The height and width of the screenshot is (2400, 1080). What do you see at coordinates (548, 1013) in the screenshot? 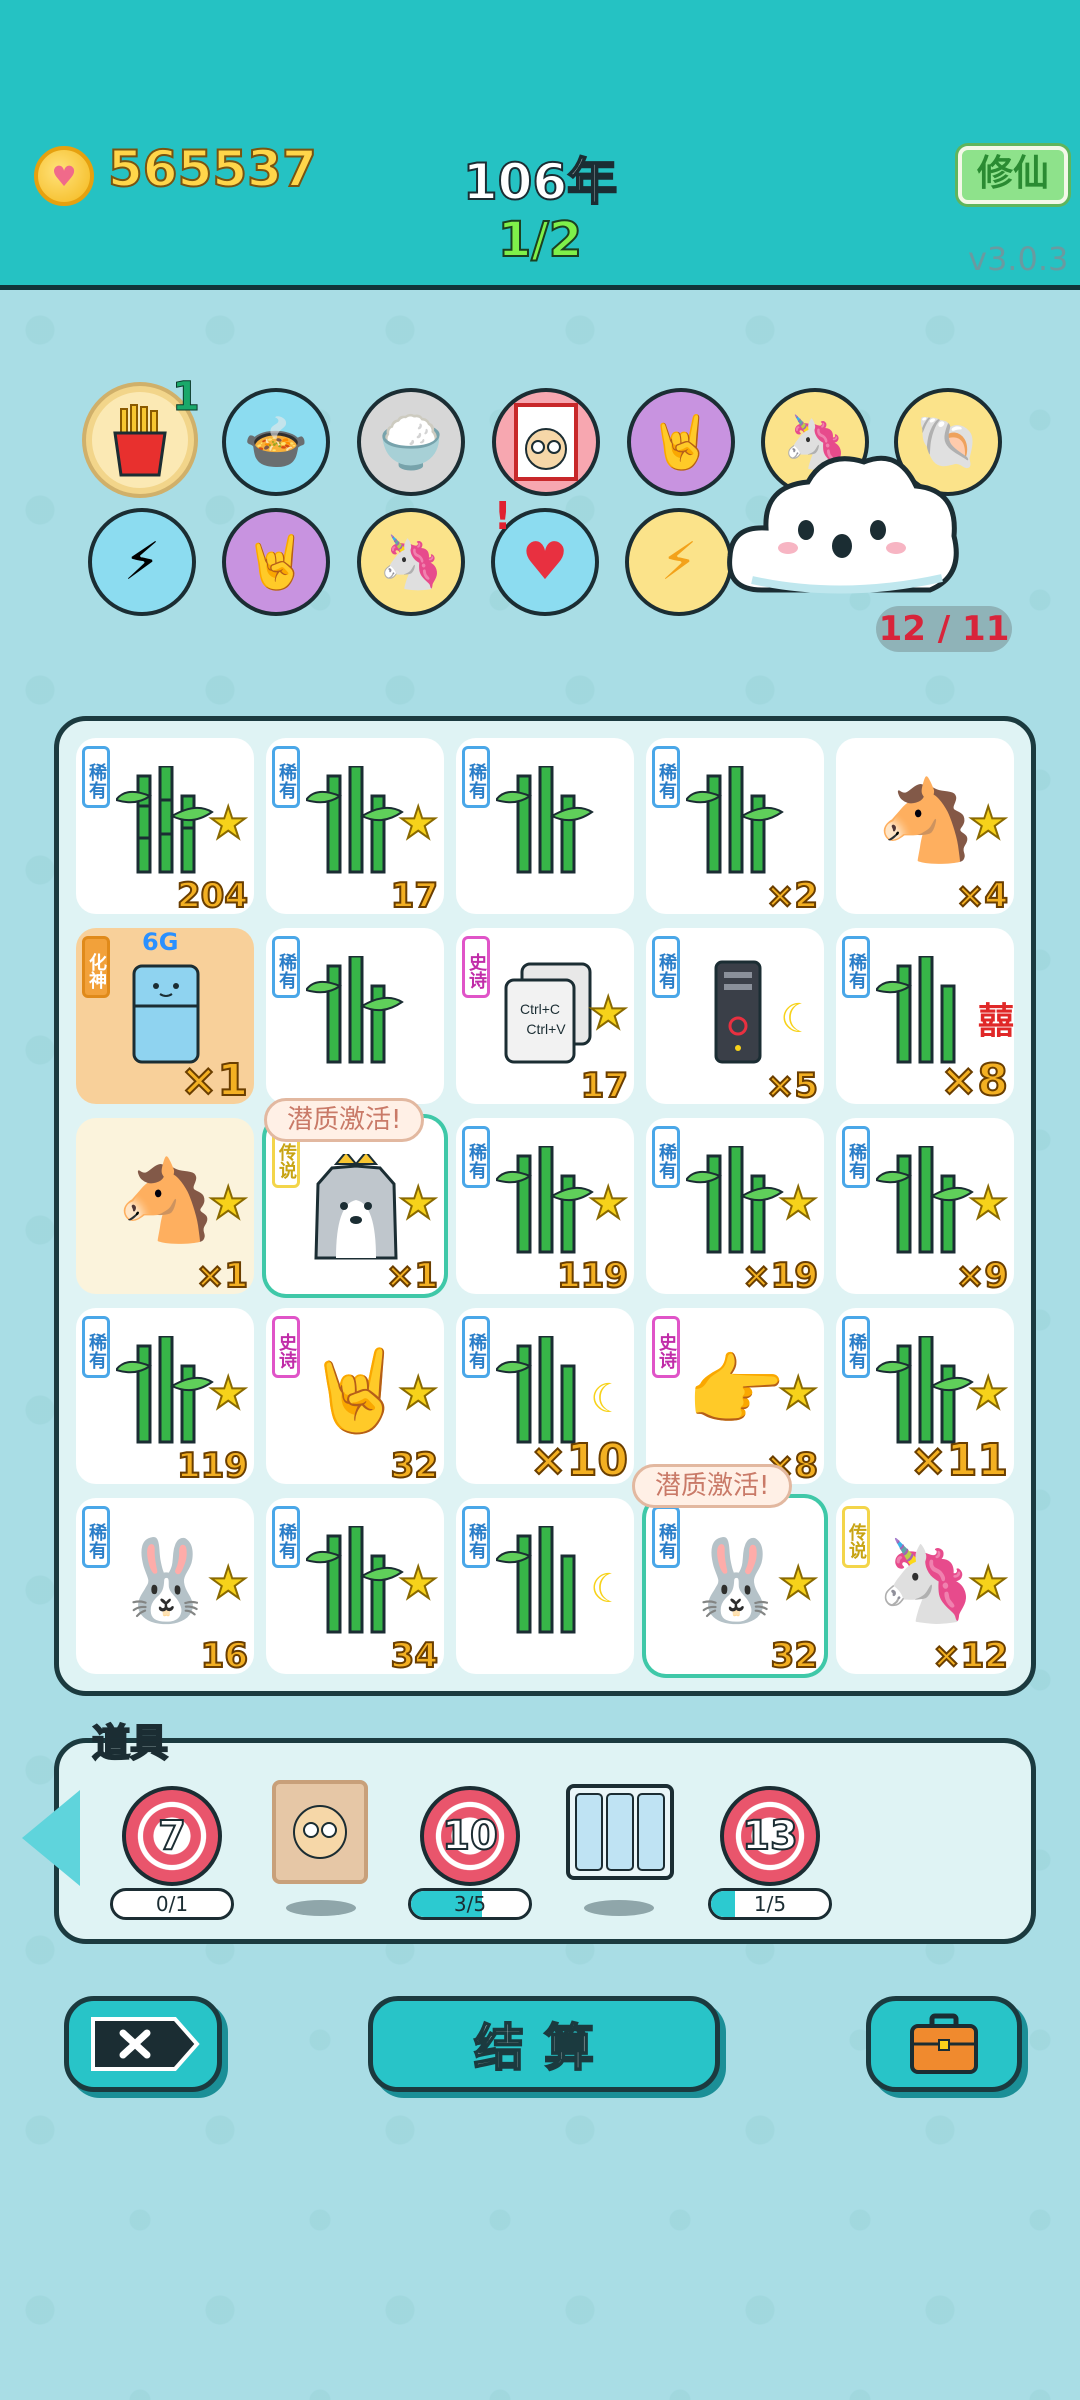
I see `copy-paste-icon: Ctrl+C Ctrl+V` at bounding box center [548, 1013].